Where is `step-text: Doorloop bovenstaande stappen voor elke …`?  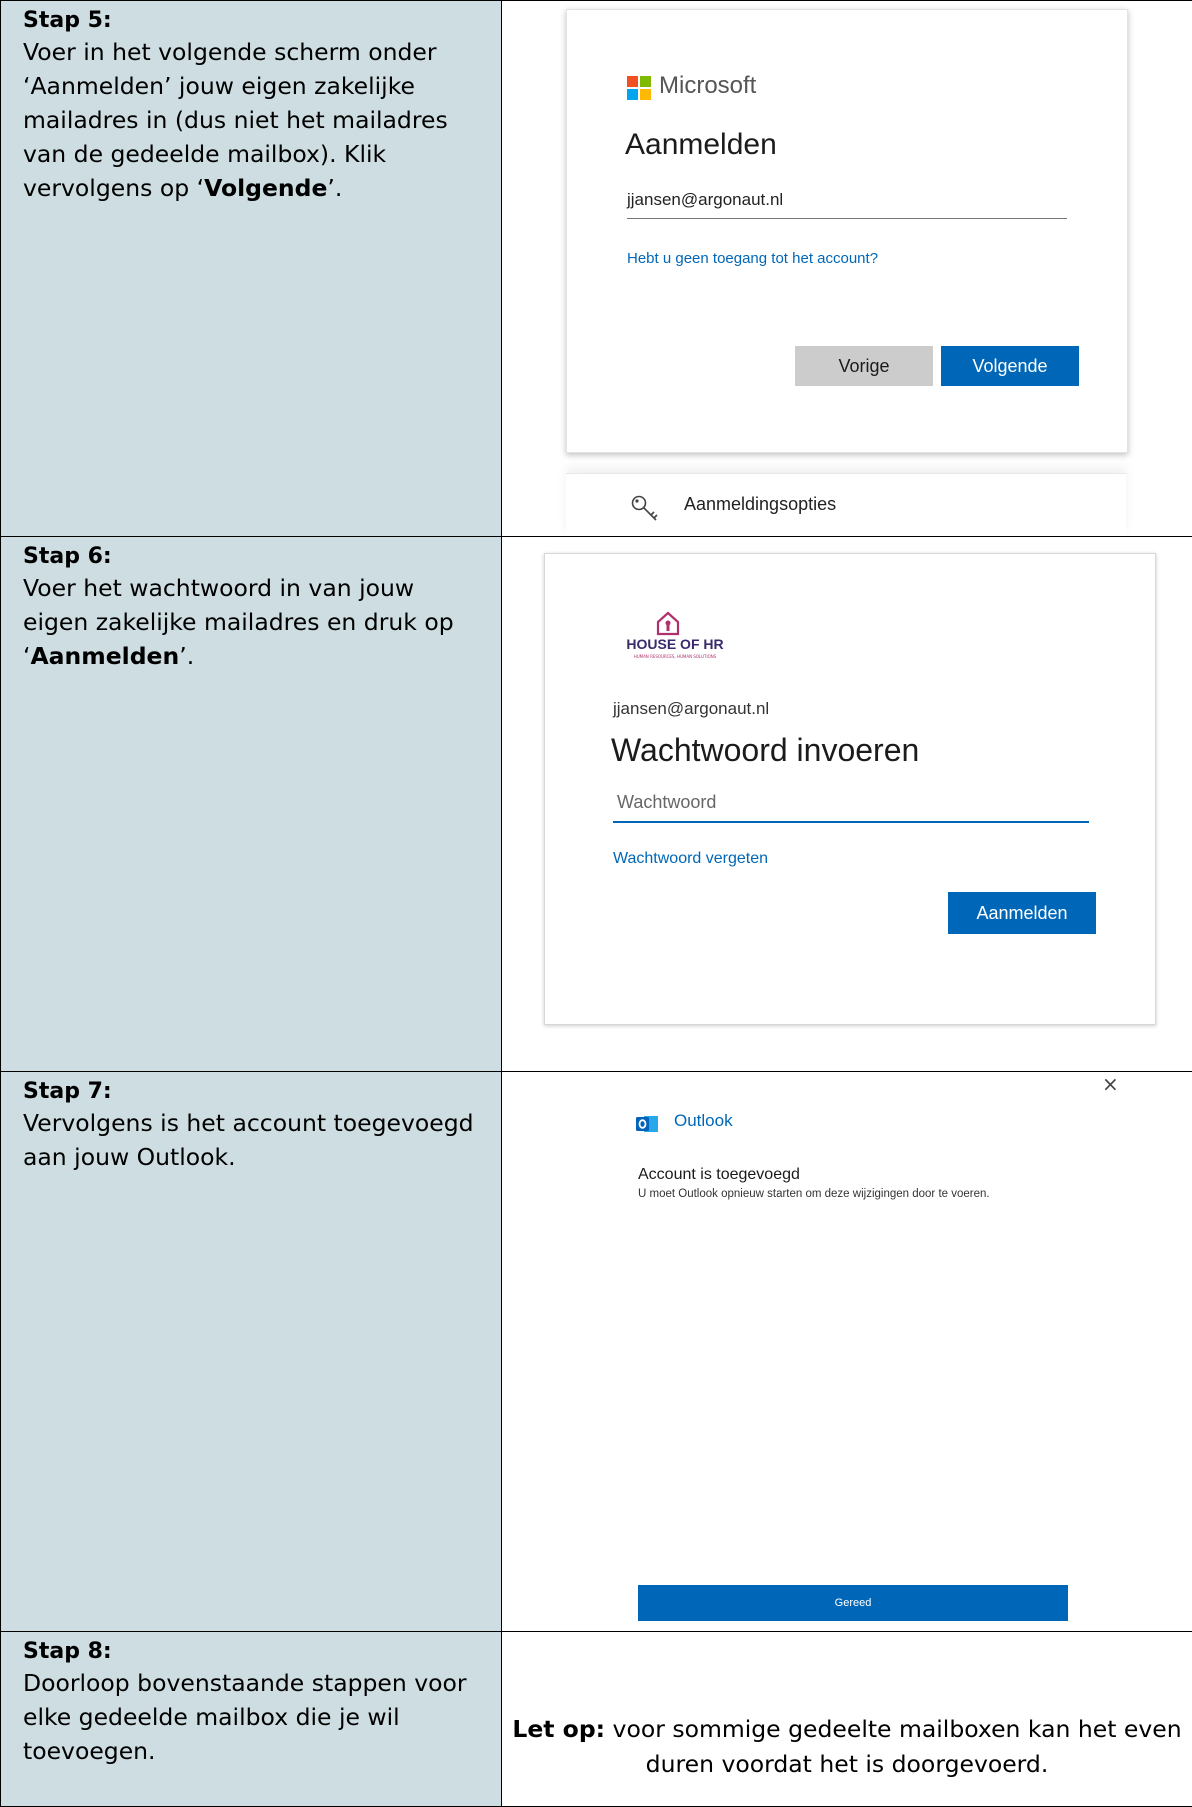
step-text: Doorloop bovenstaande stappen voor elke … is located at coordinates (245, 1717).